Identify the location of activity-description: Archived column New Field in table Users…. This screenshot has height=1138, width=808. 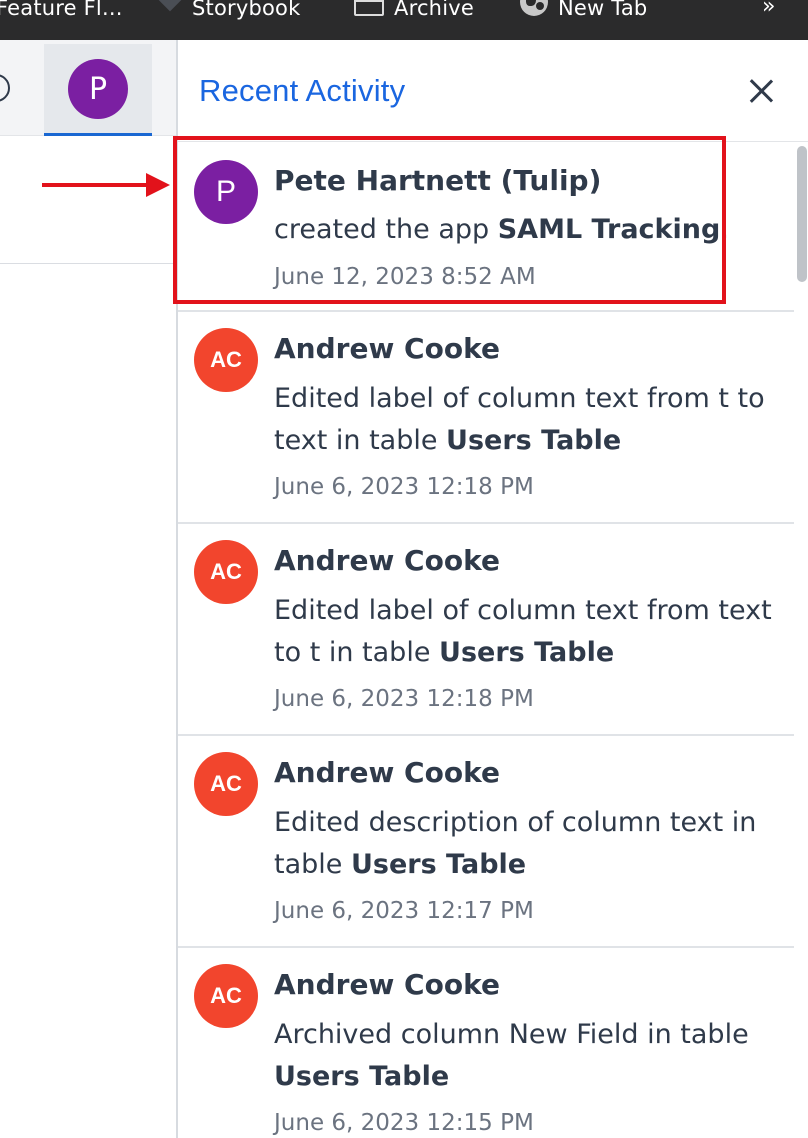
(524, 1056).